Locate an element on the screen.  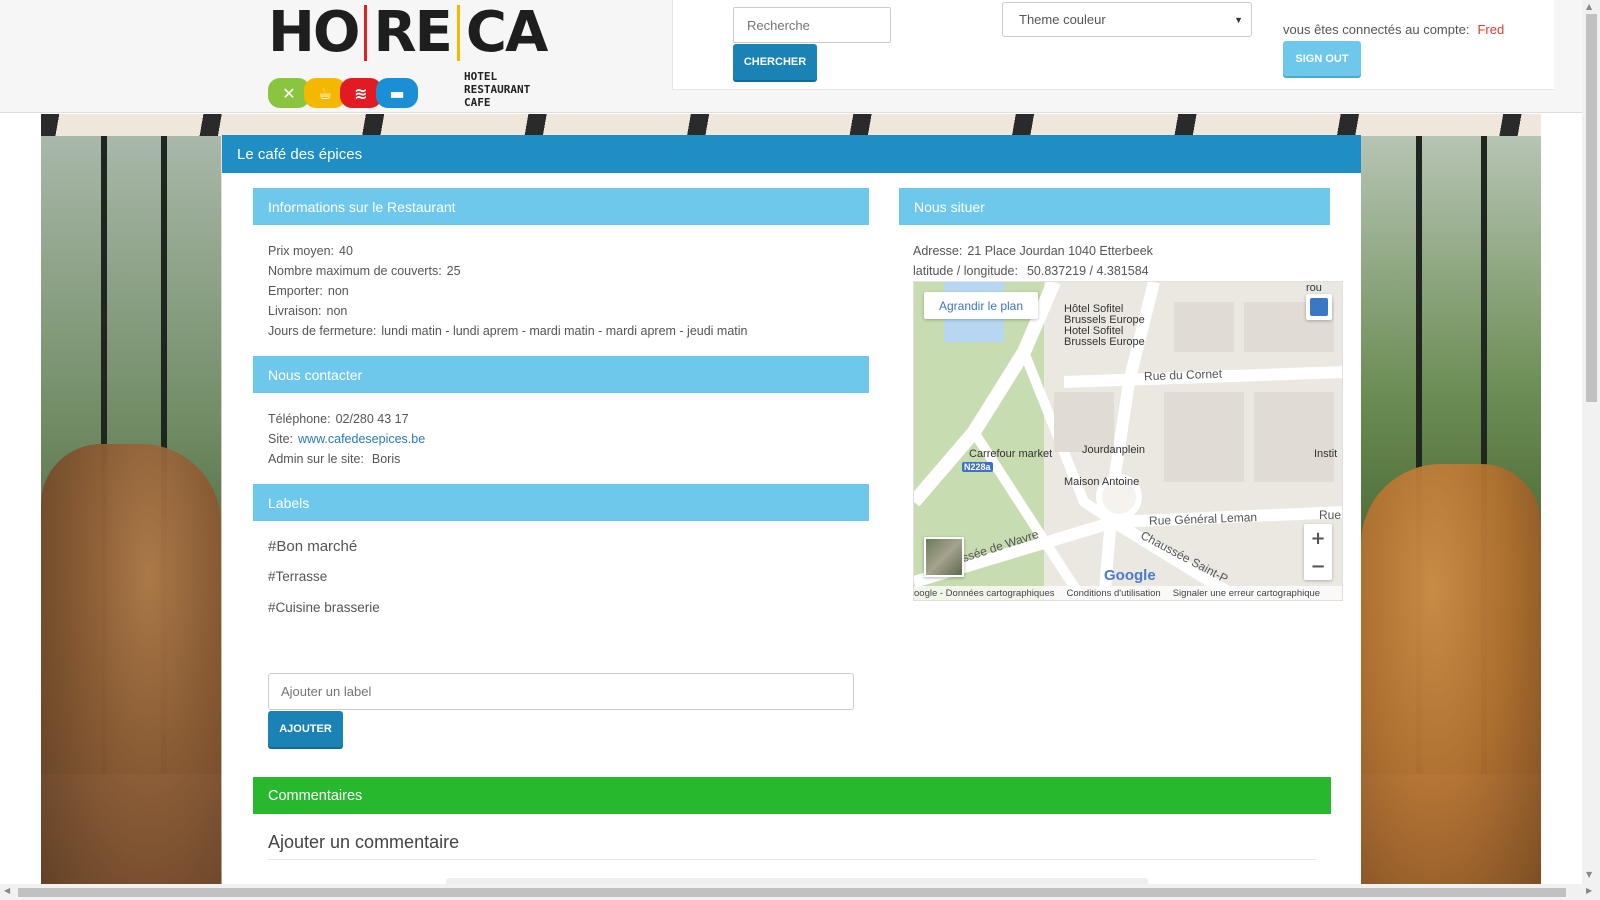
bed-icon: ▬ is located at coordinates (397, 93).